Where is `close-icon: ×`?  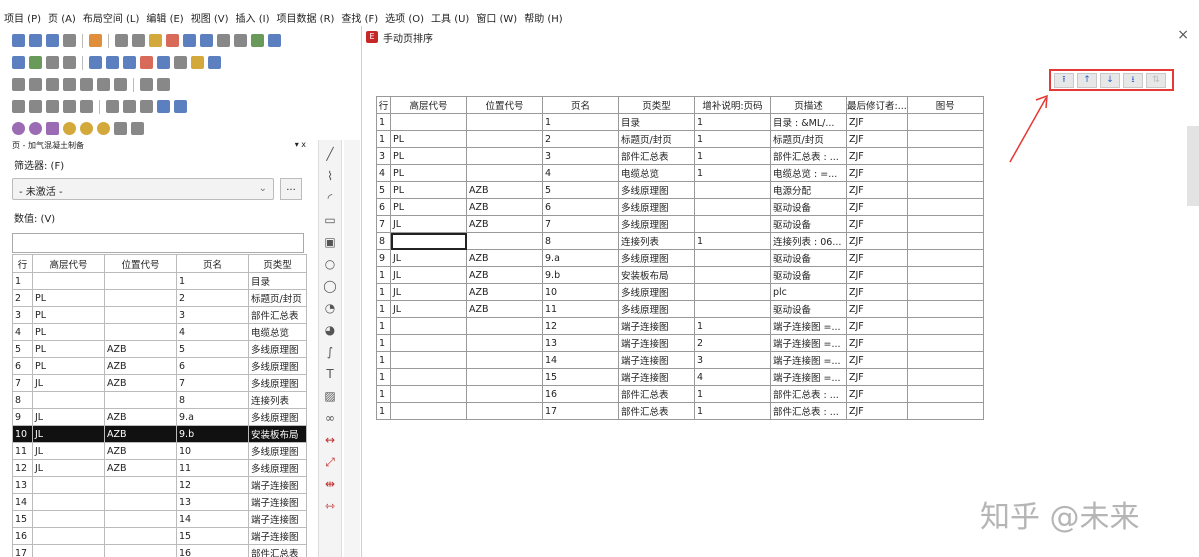
close-icon: × is located at coordinates (1183, 35).